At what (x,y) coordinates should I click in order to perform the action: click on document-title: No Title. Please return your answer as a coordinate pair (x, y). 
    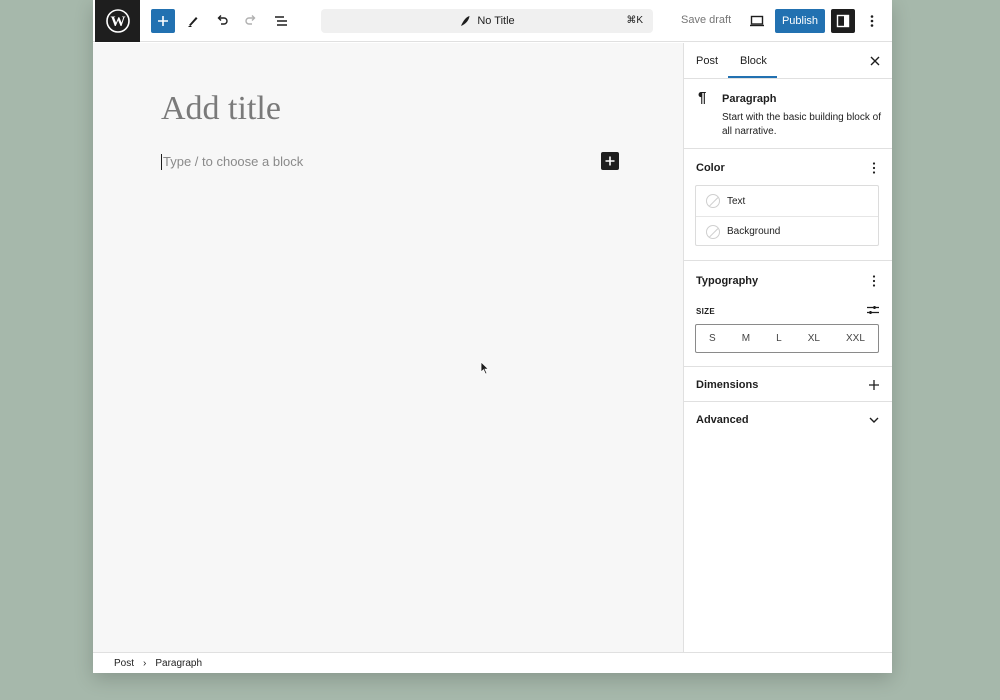
    Looking at the image, I should click on (496, 21).